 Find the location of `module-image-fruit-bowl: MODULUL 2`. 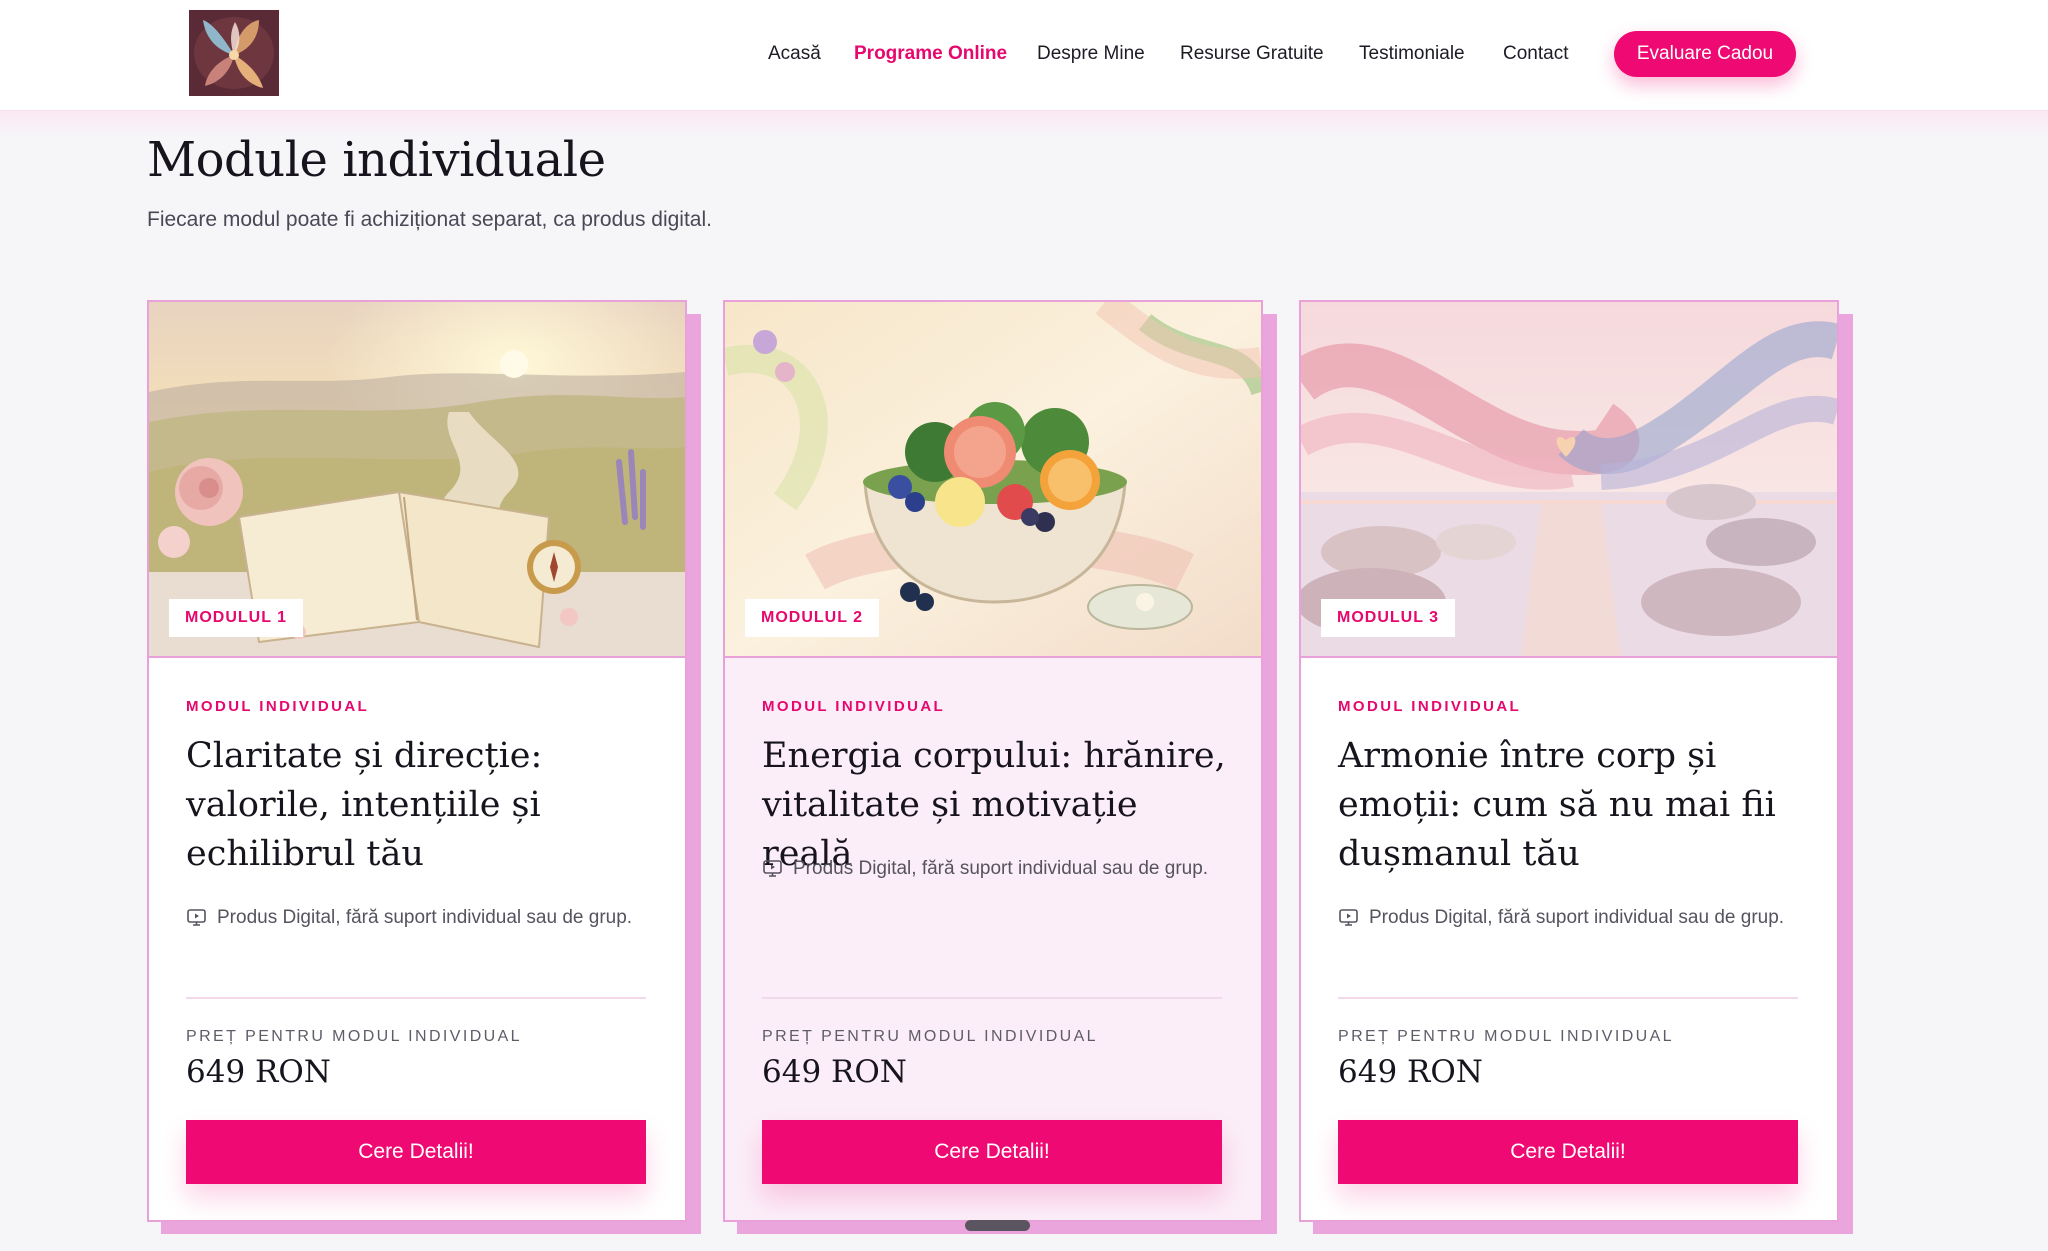

module-image-fruit-bowl: MODULUL 2 is located at coordinates (993, 480).